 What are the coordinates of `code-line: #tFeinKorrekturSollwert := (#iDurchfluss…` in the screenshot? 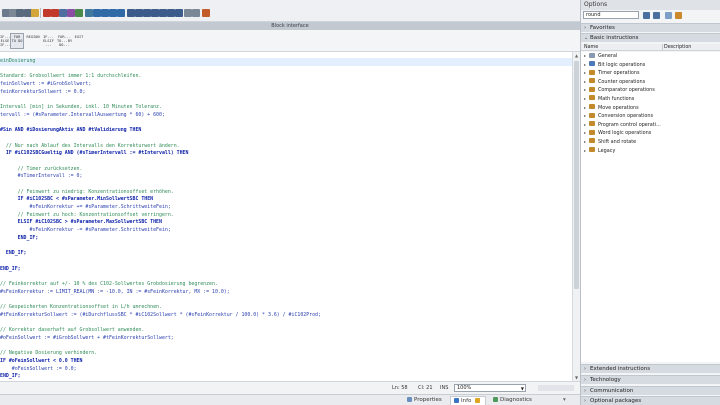 It's located at (286, 316).